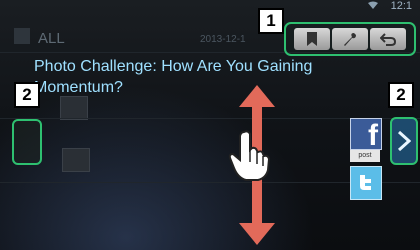 This screenshot has height=250, width=420. I want to click on twitter-share-button, so click(366, 183).